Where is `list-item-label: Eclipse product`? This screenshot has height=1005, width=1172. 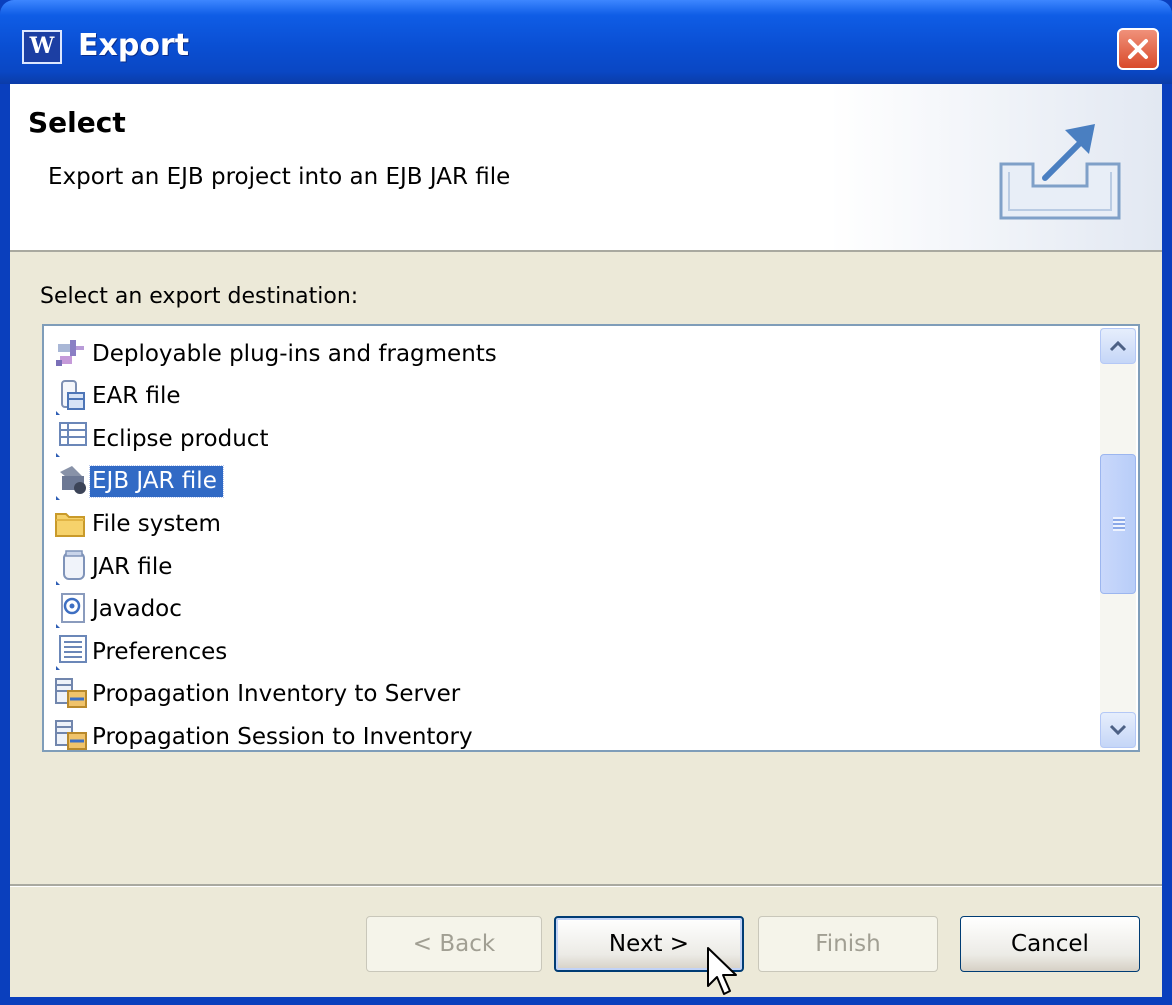 list-item-label: Eclipse product is located at coordinates (180, 438).